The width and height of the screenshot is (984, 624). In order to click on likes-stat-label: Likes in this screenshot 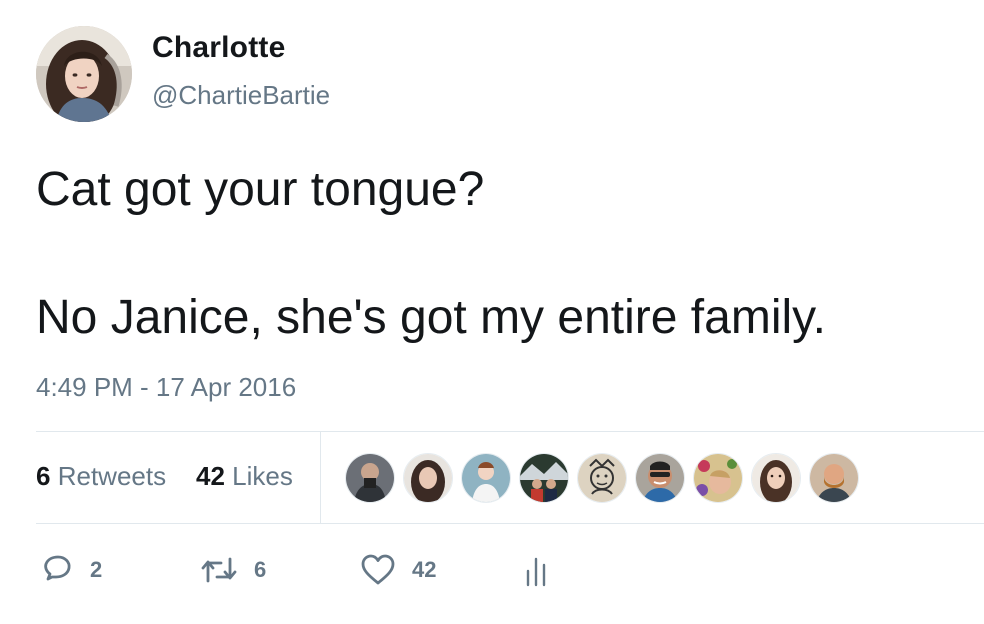, I will do `click(262, 476)`.